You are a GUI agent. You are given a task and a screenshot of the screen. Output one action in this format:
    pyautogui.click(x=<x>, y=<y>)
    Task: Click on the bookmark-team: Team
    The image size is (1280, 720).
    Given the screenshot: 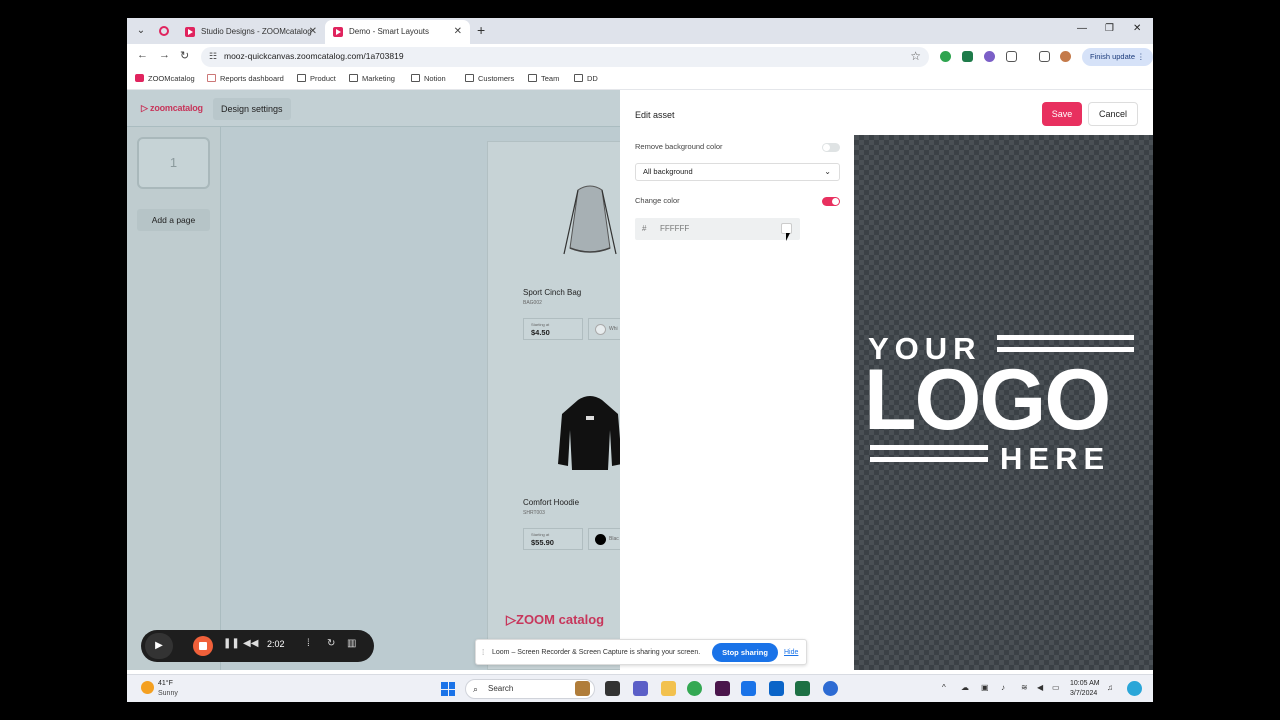 What is the action you would take?
    pyautogui.click(x=543, y=78)
    